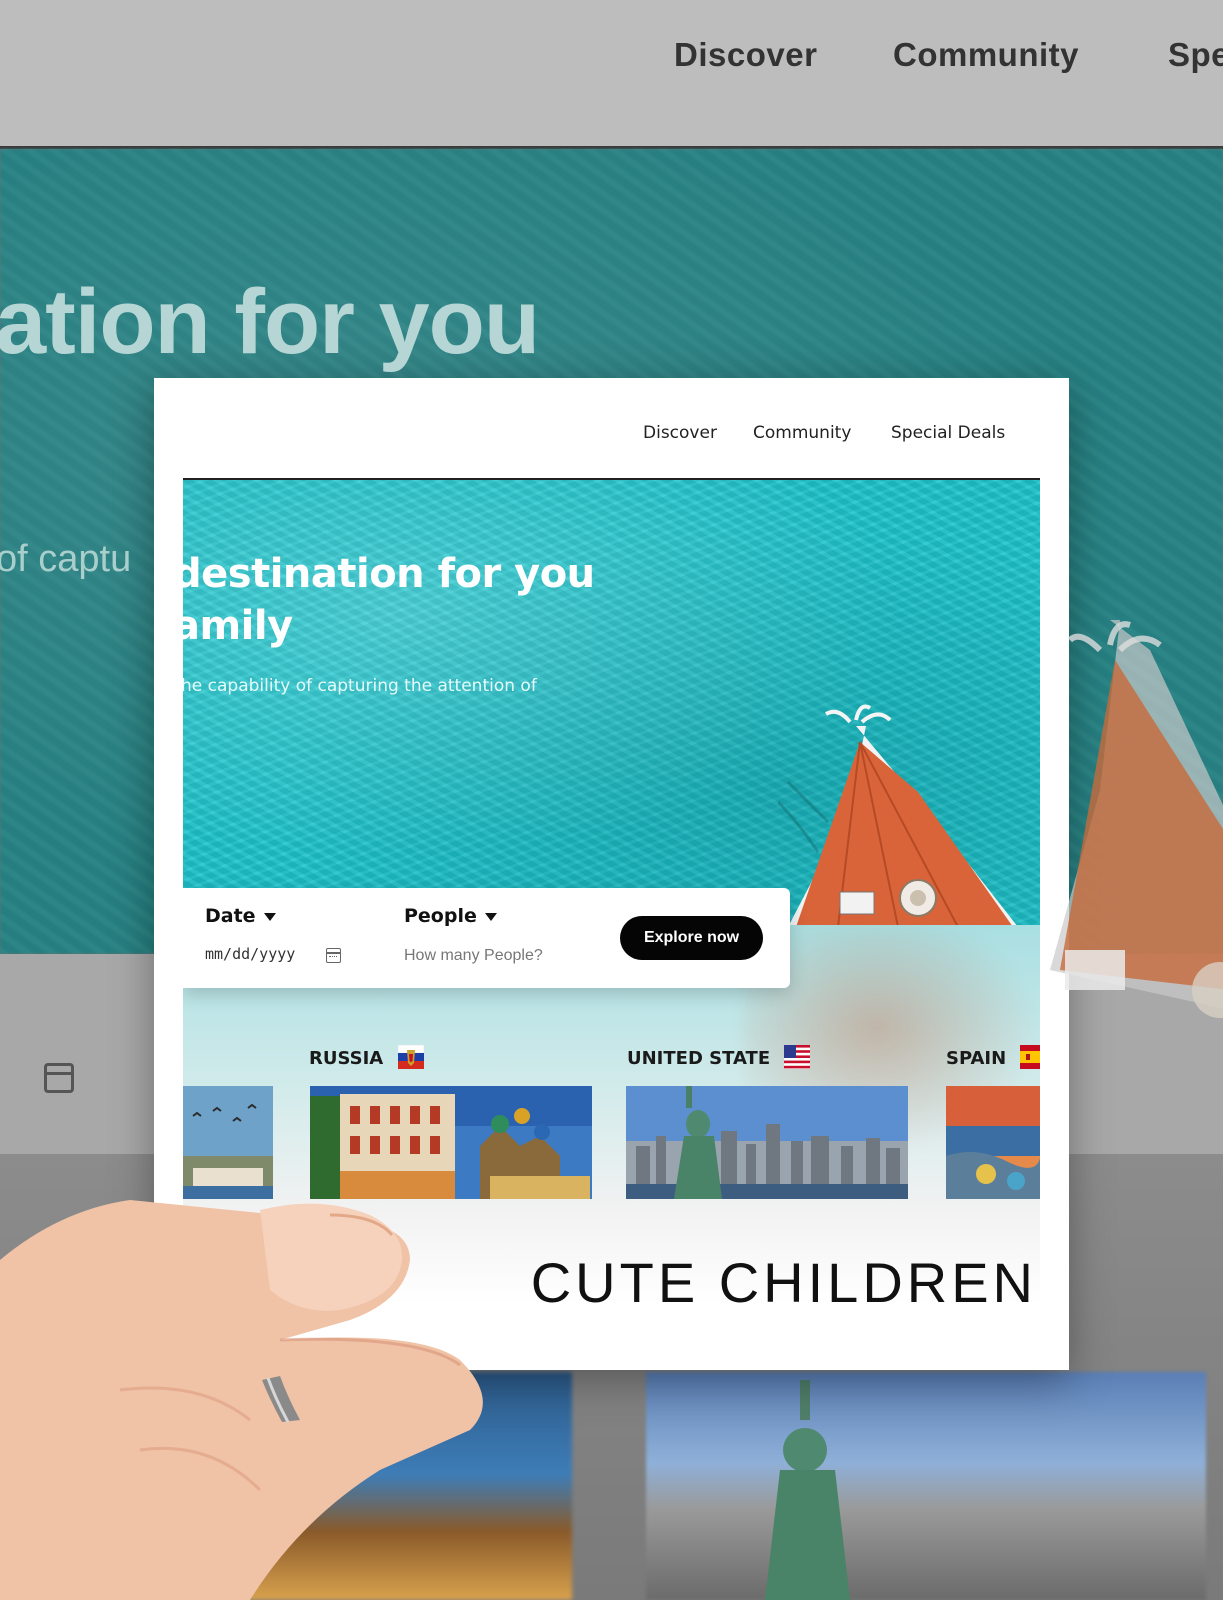 The image size is (1223, 1600). Describe the element at coordinates (807, 1490) in the screenshot. I see `background-statue-of-liberty` at that location.